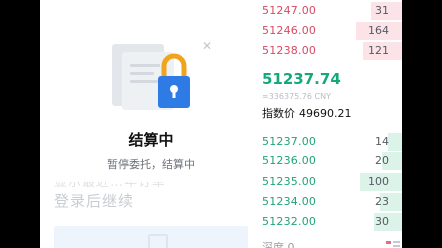 This screenshot has width=442, height=248. I want to click on bid-row: 51235.00 100, so click(332, 182).